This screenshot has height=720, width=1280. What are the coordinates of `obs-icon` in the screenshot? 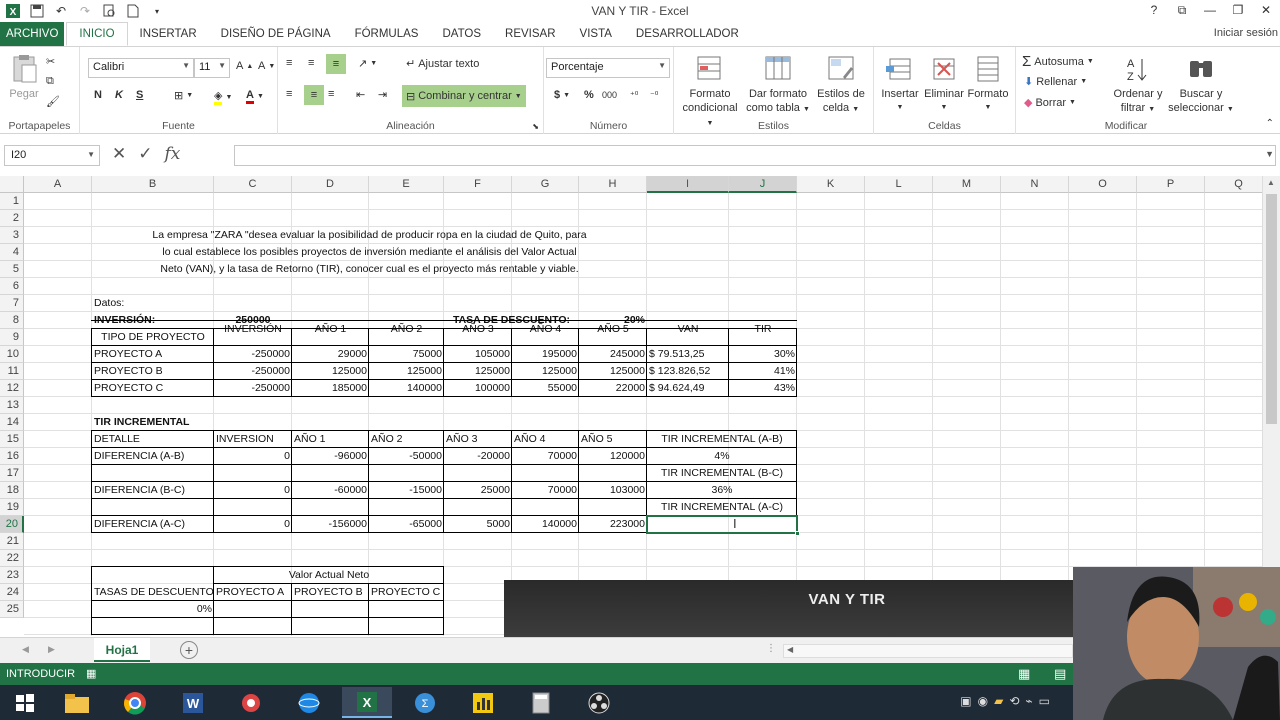 It's located at (599, 702).